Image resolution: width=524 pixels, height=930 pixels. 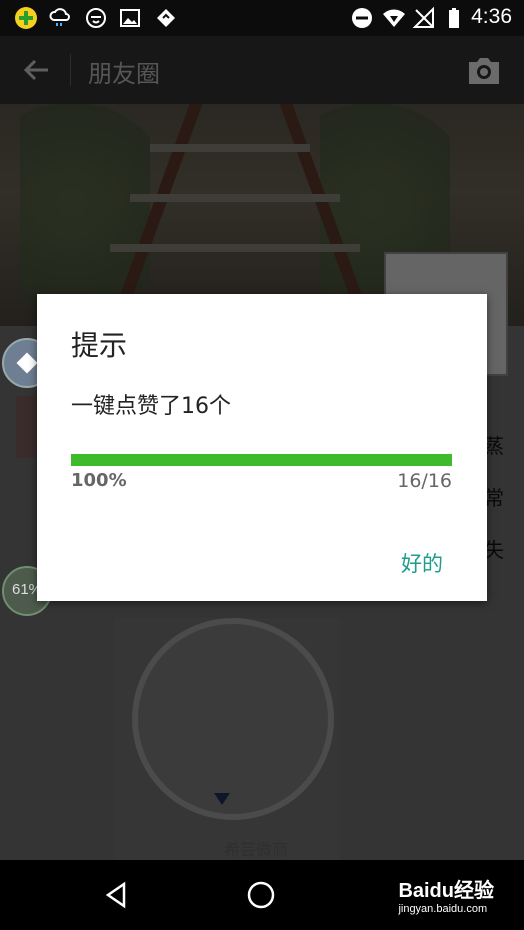 I want to click on ok-button: 好的, so click(x=422, y=563).